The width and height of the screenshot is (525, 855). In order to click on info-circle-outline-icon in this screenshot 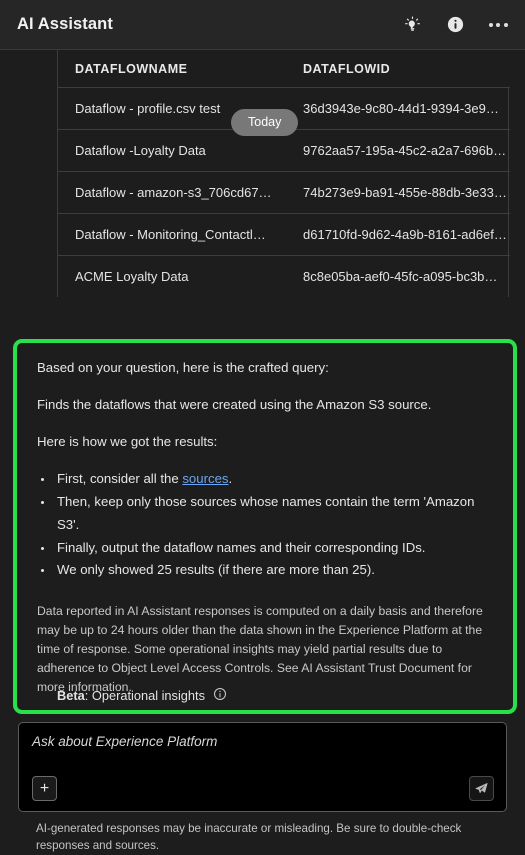, I will do `click(220, 695)`.